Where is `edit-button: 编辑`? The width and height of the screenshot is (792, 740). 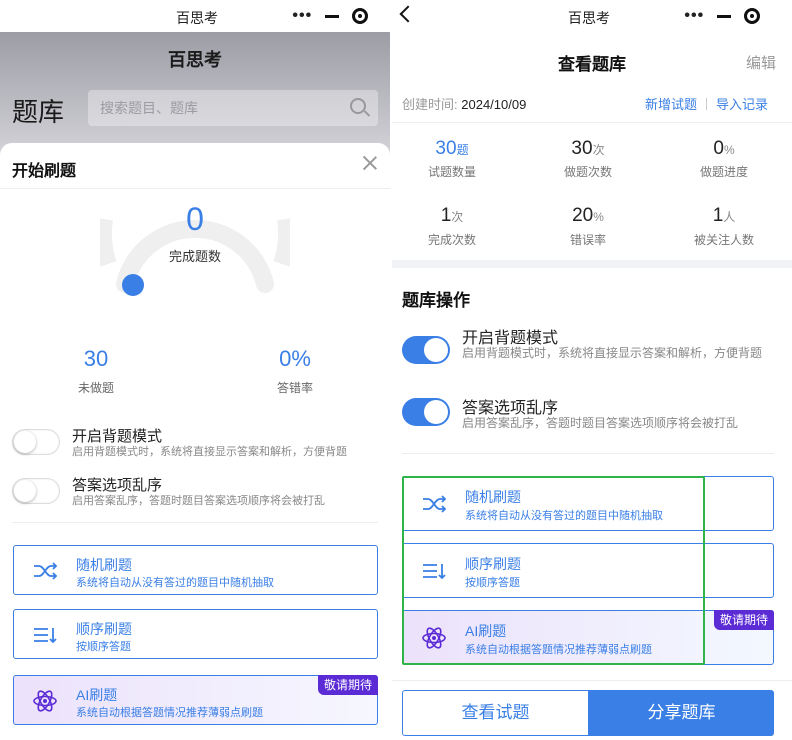 edit-button: 编辑 is located at coordinates (761, 62).